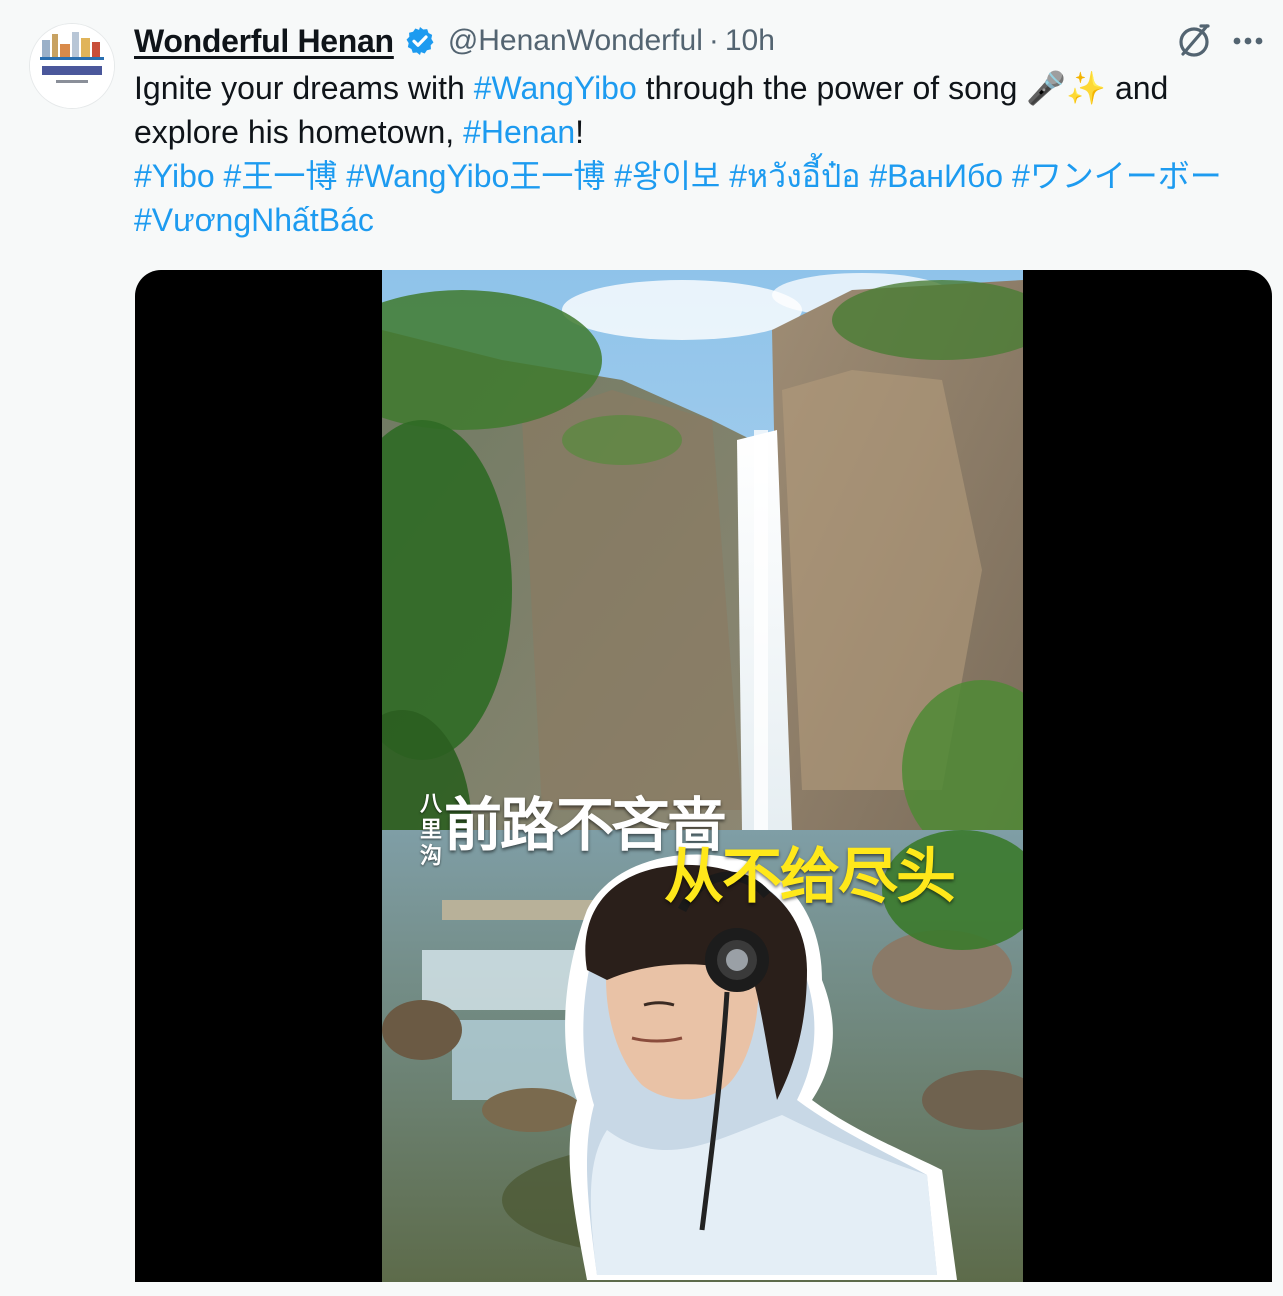 The image size is (1283, 1296). I want to click on tweet-text-part: through the power of song, so click(831, 88).